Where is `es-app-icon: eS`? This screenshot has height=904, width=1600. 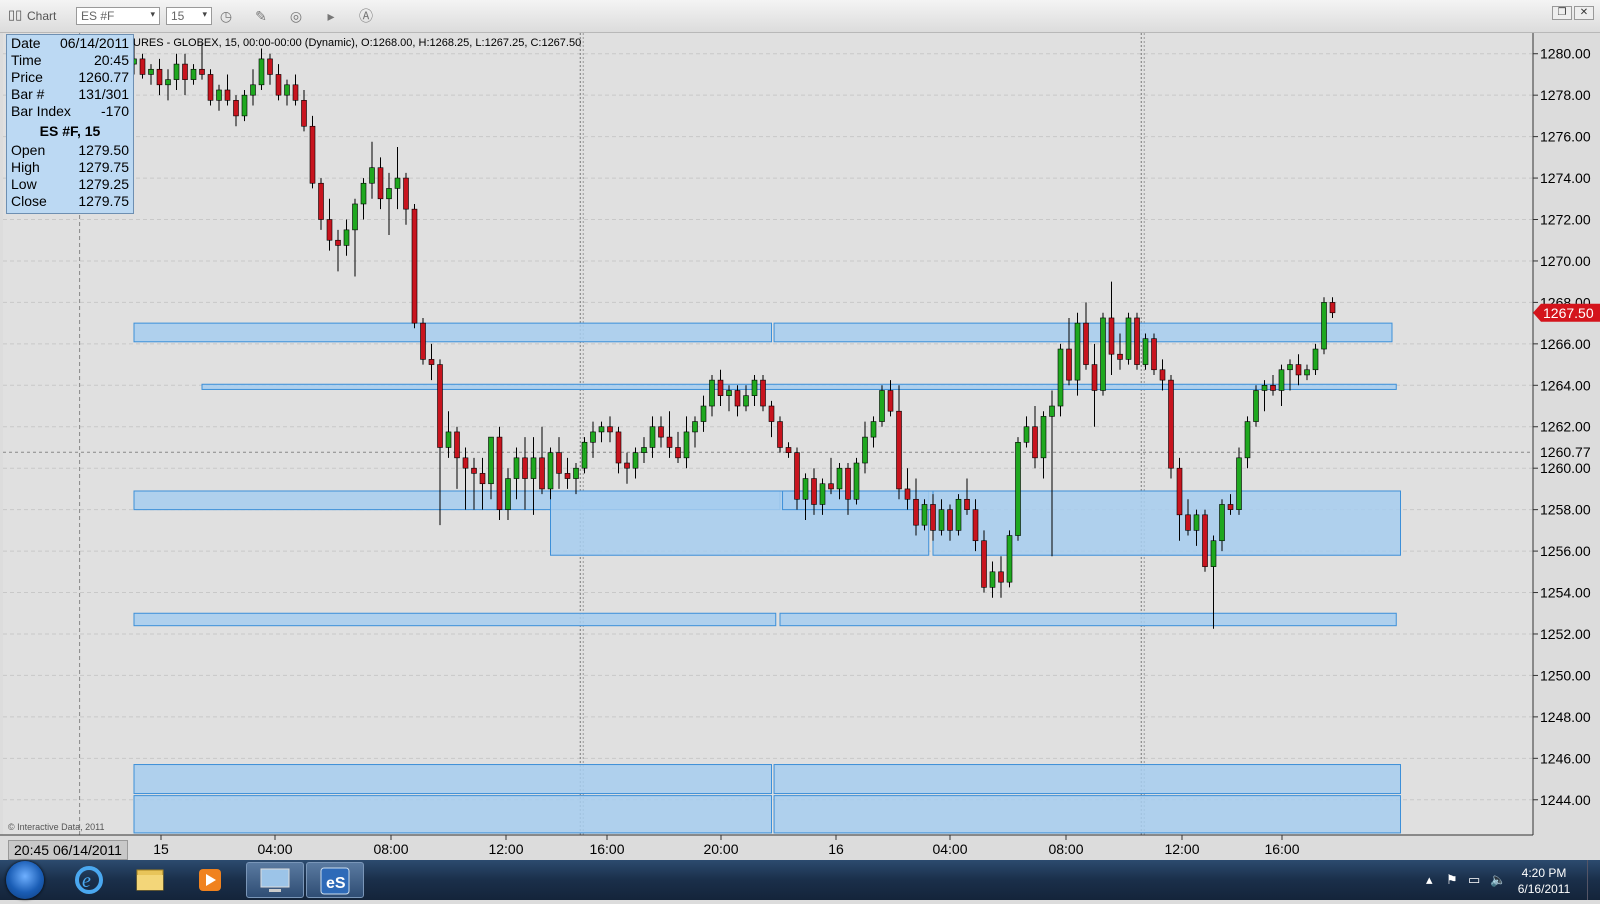 es-app-icon: eS is located at coordinates (335, 880).